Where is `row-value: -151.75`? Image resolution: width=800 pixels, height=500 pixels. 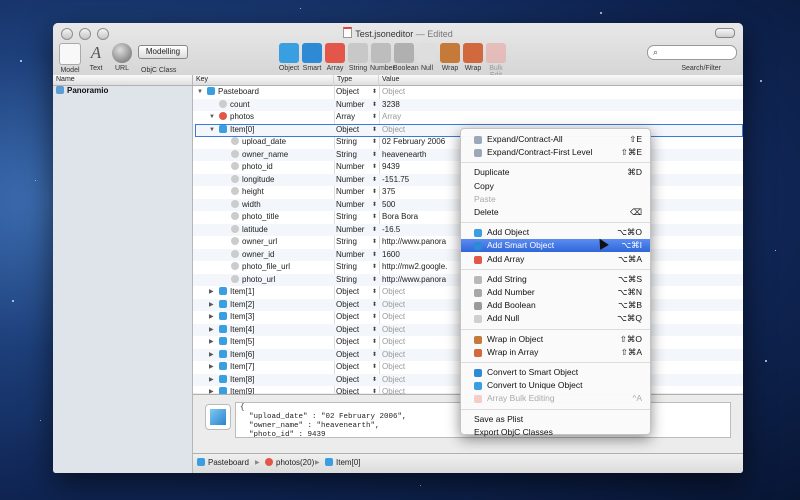 row-value: -151.75 is located at coordinates (395, 180).